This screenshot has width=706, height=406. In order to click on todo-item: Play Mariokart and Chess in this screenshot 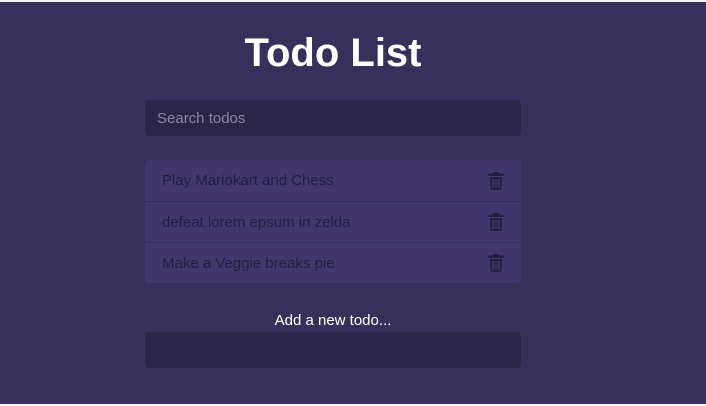, I will do `click(333, 180)`.